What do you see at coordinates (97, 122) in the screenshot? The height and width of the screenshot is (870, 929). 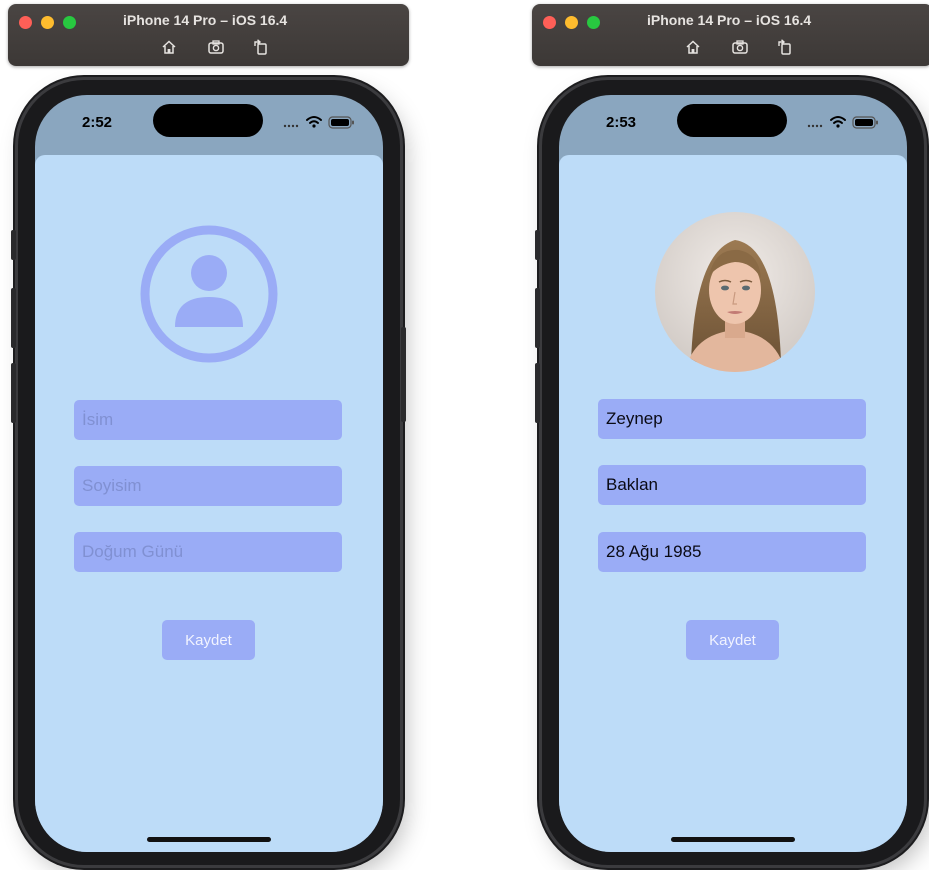 I see `status-time: 2:52` at bounding box center [97, 122].